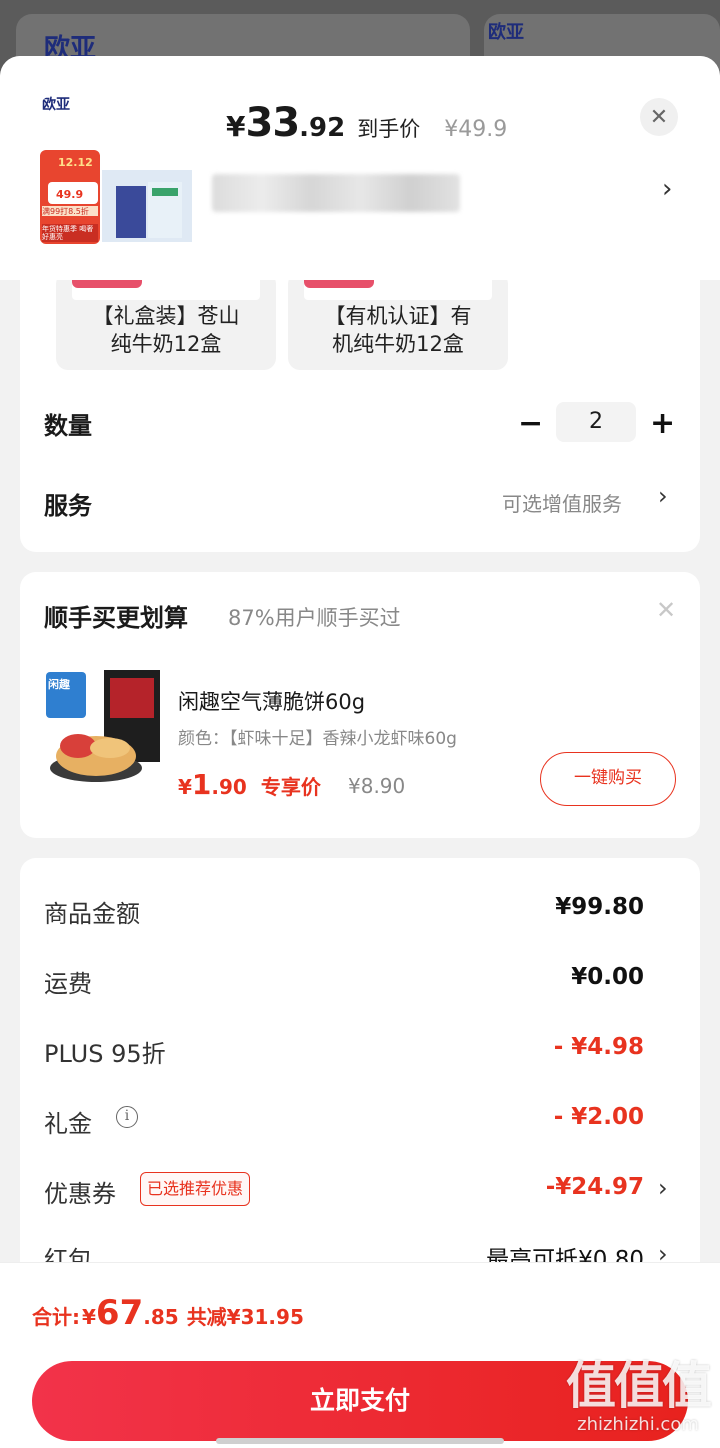  Describe the element at coordinates (68, 233) in the screenshot. I see `thumb-promo-sub: 年货特惠季 喝奢好惠亮` at that location.